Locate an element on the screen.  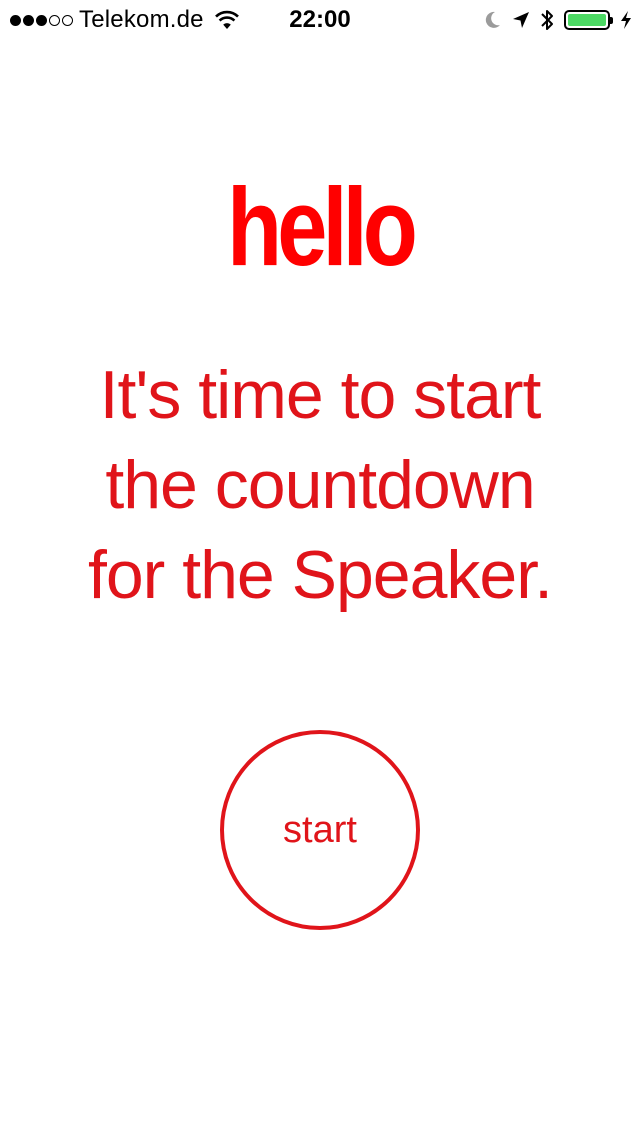
message-line: for the Speaker. is located at coordinates (320, 575).